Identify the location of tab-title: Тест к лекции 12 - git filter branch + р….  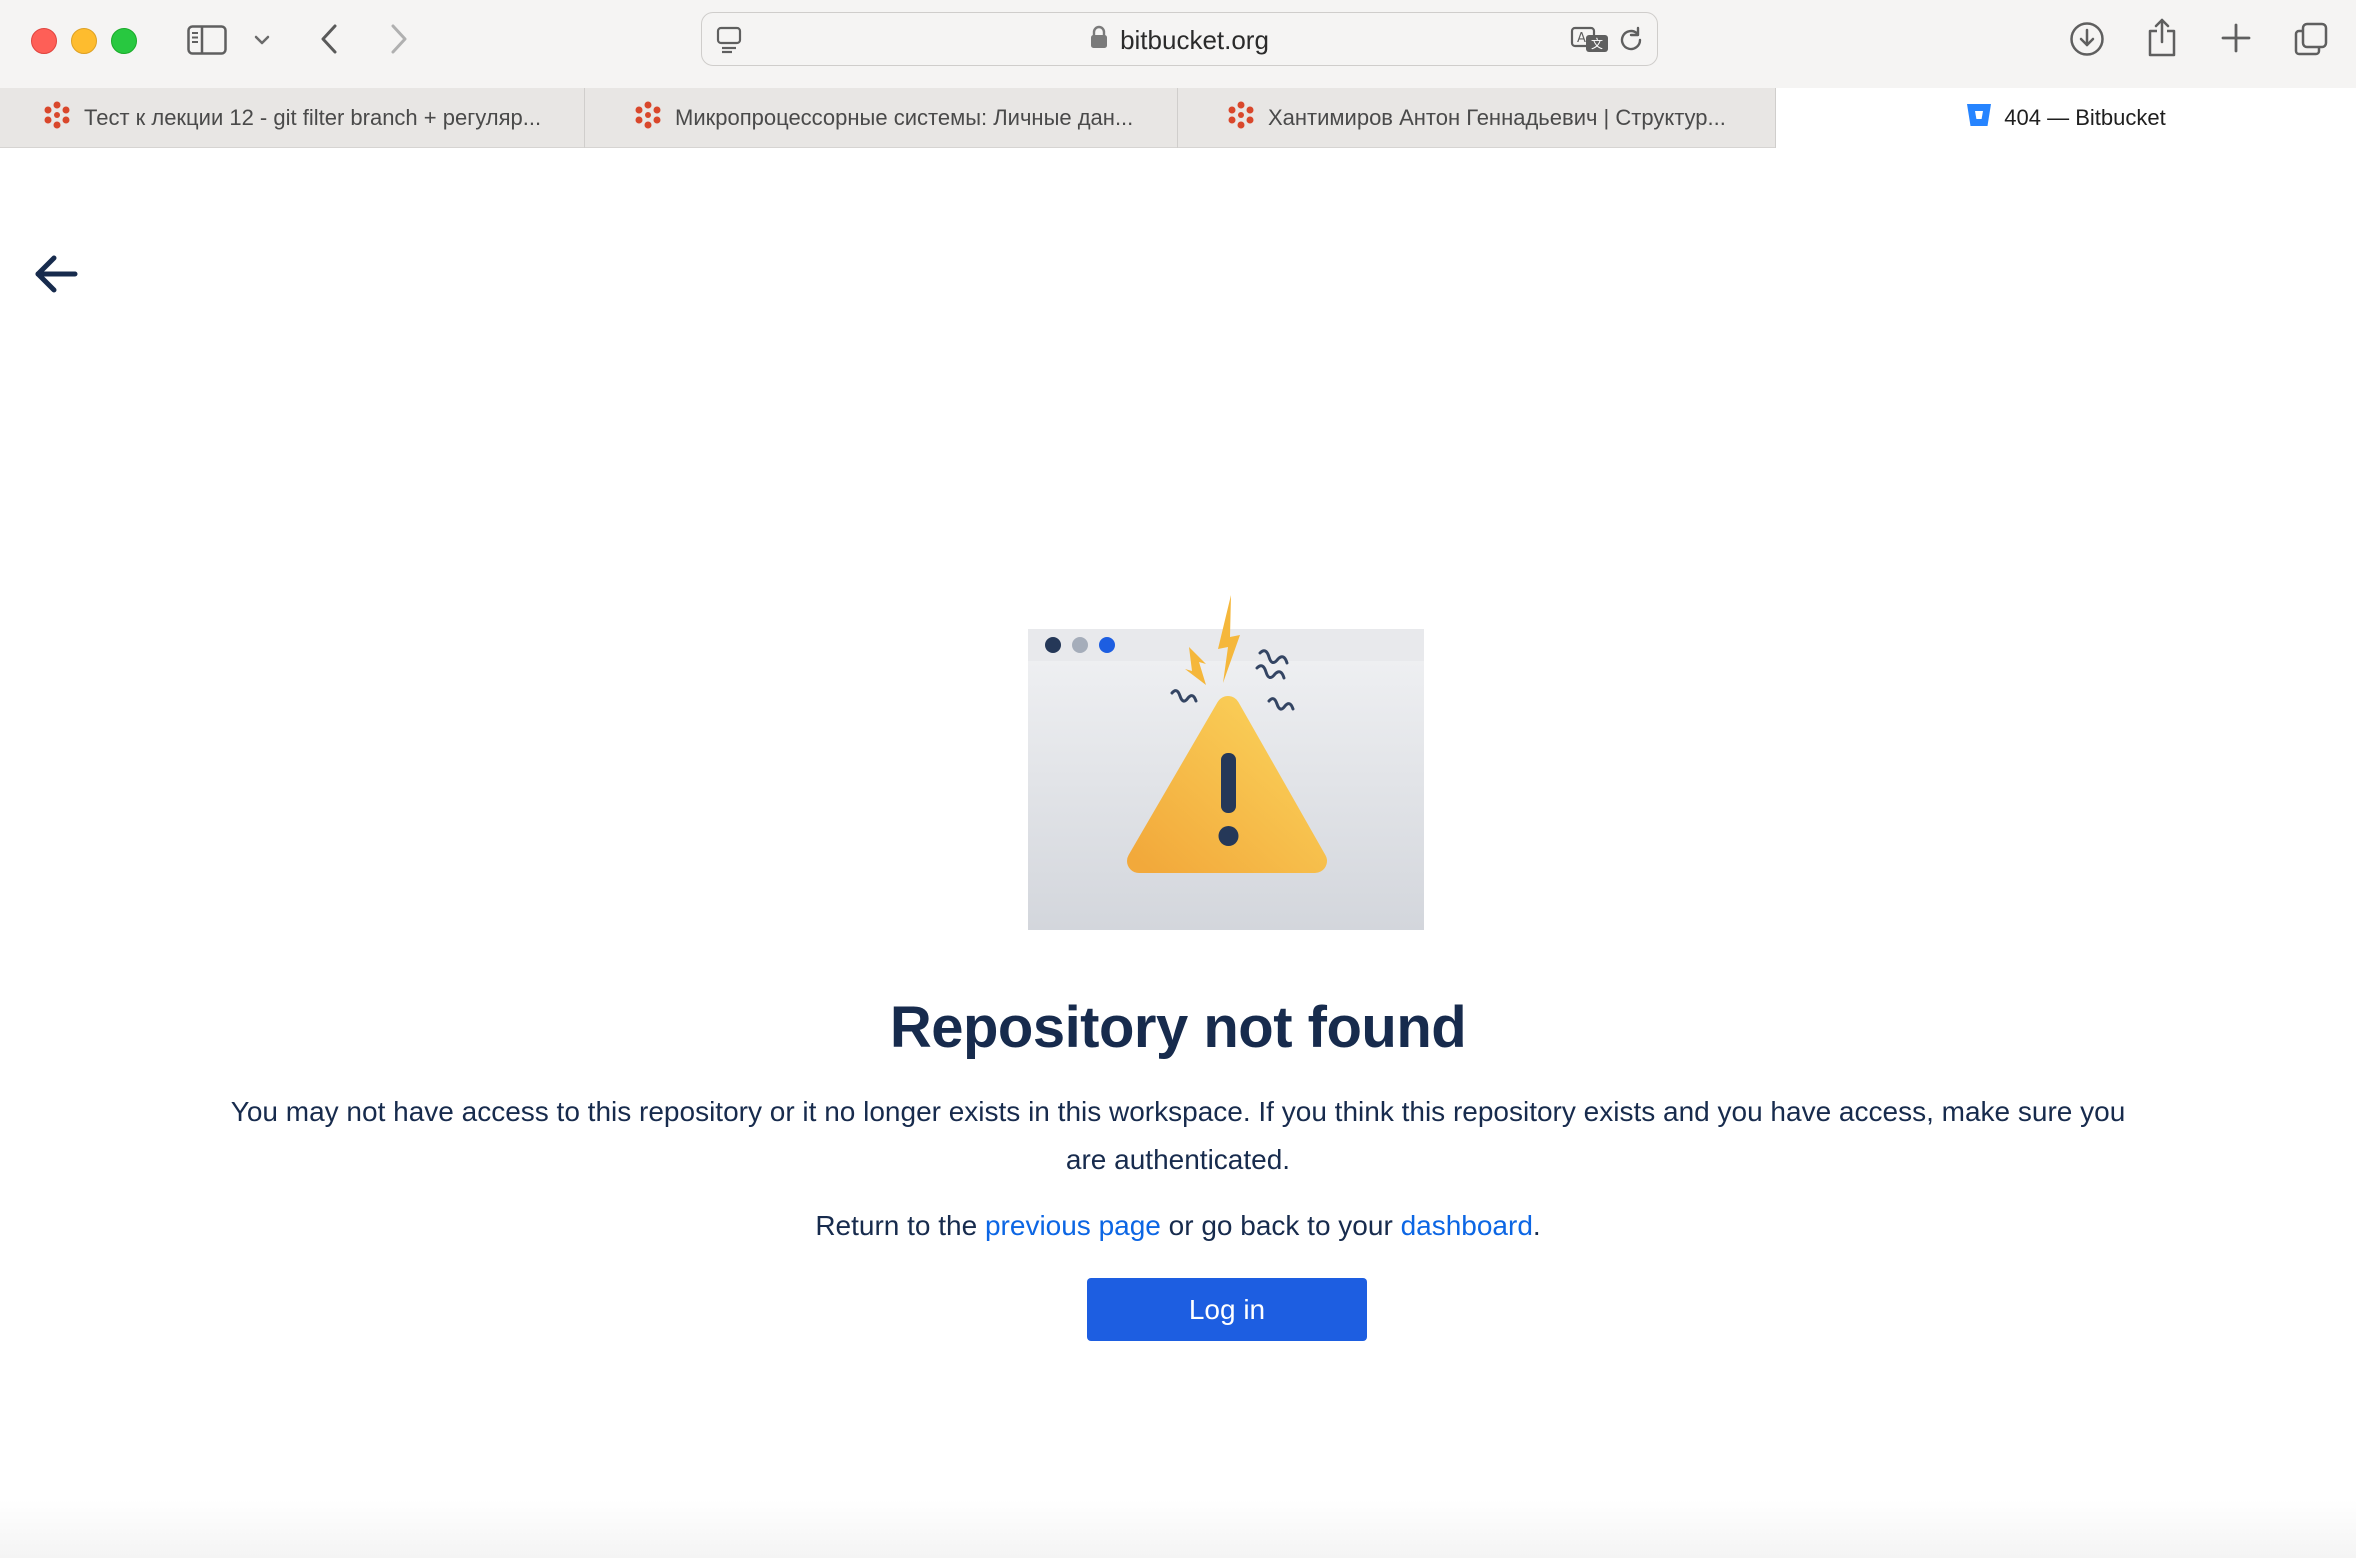
(313, 117).